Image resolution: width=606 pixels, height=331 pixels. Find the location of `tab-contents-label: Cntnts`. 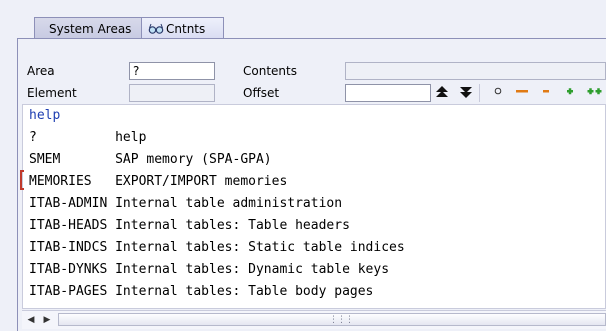

tab-contents-label: Cntnts is located at coordinates (186, 29).